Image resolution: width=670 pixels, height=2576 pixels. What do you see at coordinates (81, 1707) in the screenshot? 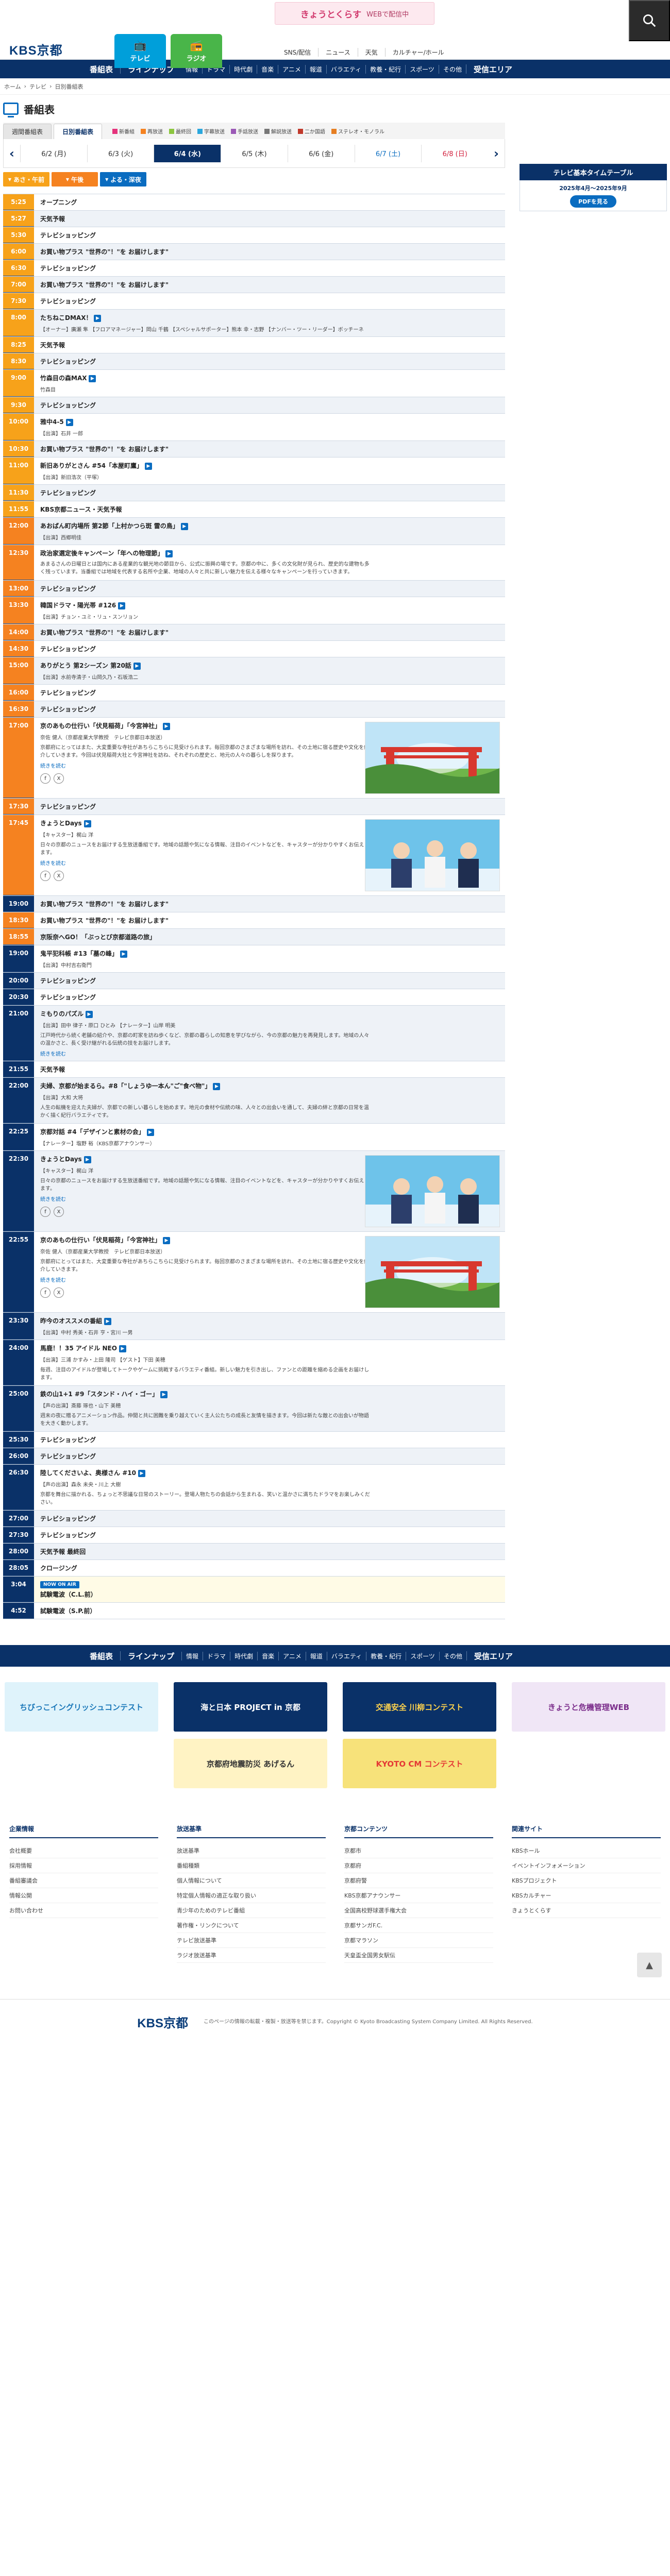
I see `banner-1: ちびっこイングリッシュコンテスト` at bounding box center [81, 1707].